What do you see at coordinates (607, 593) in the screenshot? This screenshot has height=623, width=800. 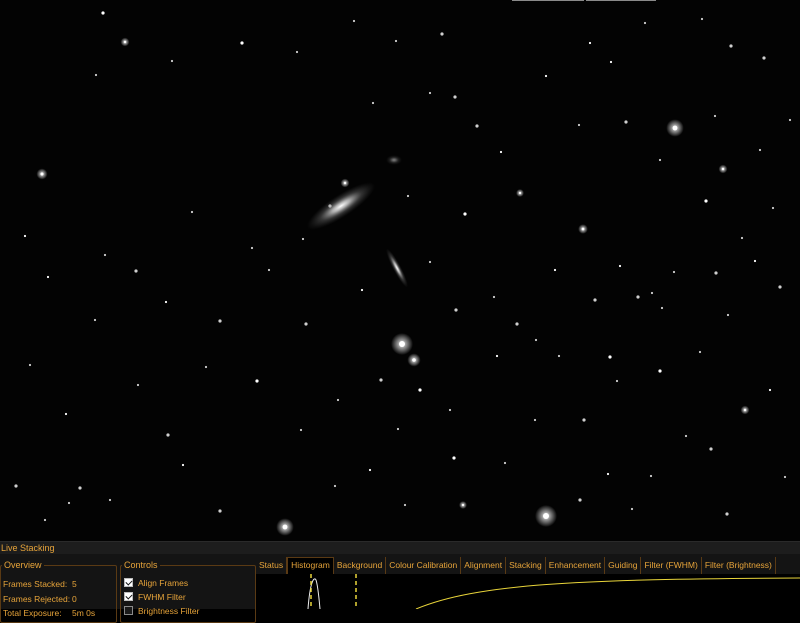 I see `stretch-curve` at bounding box center [607, 593].